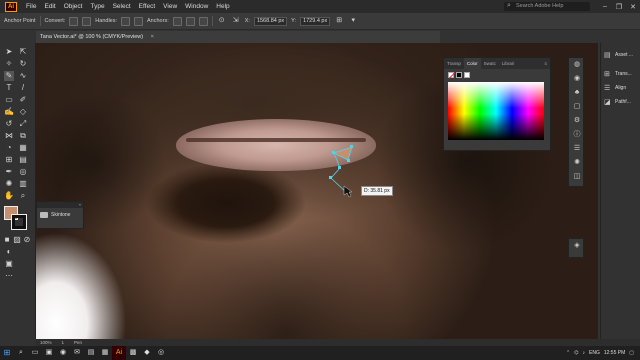 The width and height of the screenshot is (640, 360). I want to click on pen-path-shape, so click(342, 153).